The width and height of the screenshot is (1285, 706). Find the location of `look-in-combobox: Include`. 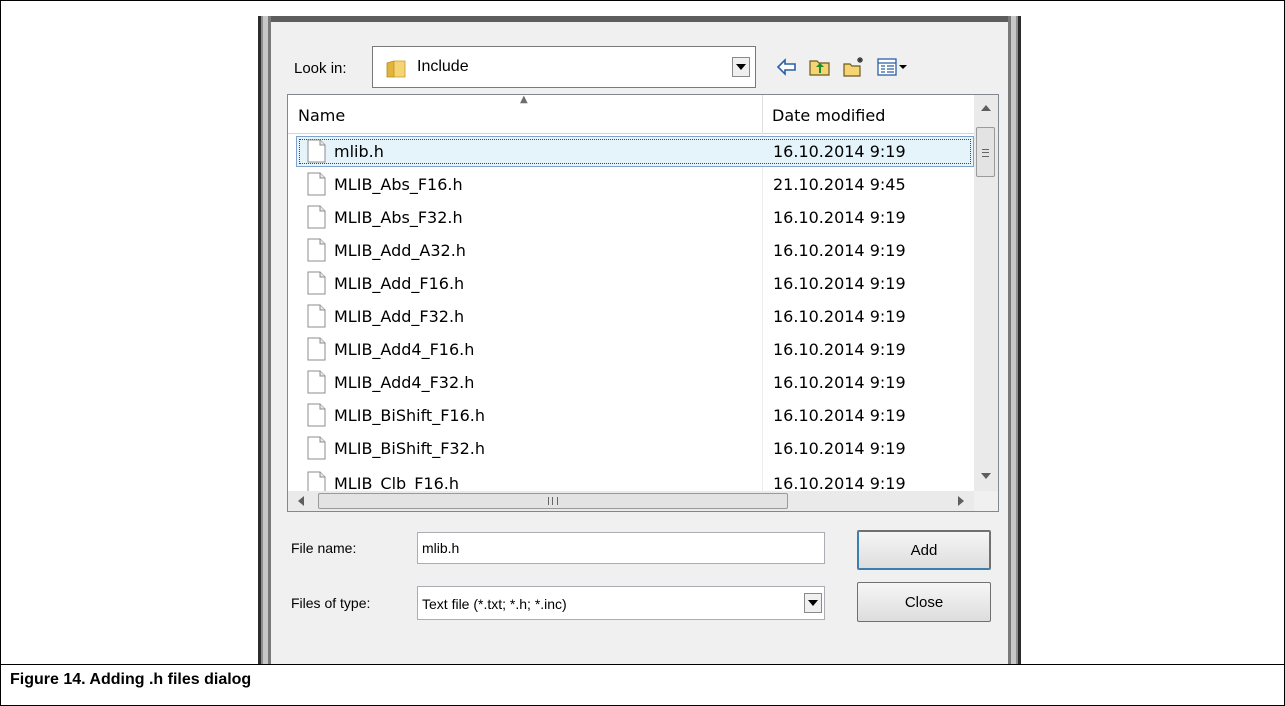

look-in-combobox: Include is located at coordinates (564, 67).